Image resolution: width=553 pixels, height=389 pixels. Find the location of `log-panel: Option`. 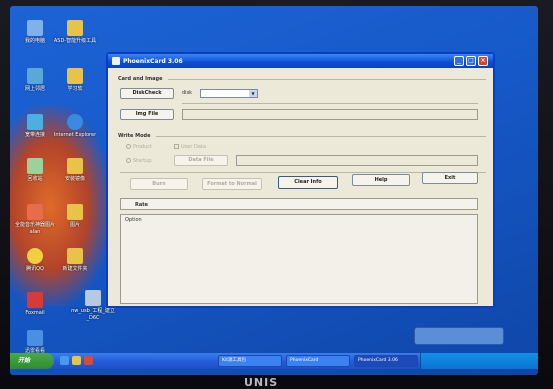

log-panel: Option is located at coordinates (299, 259).